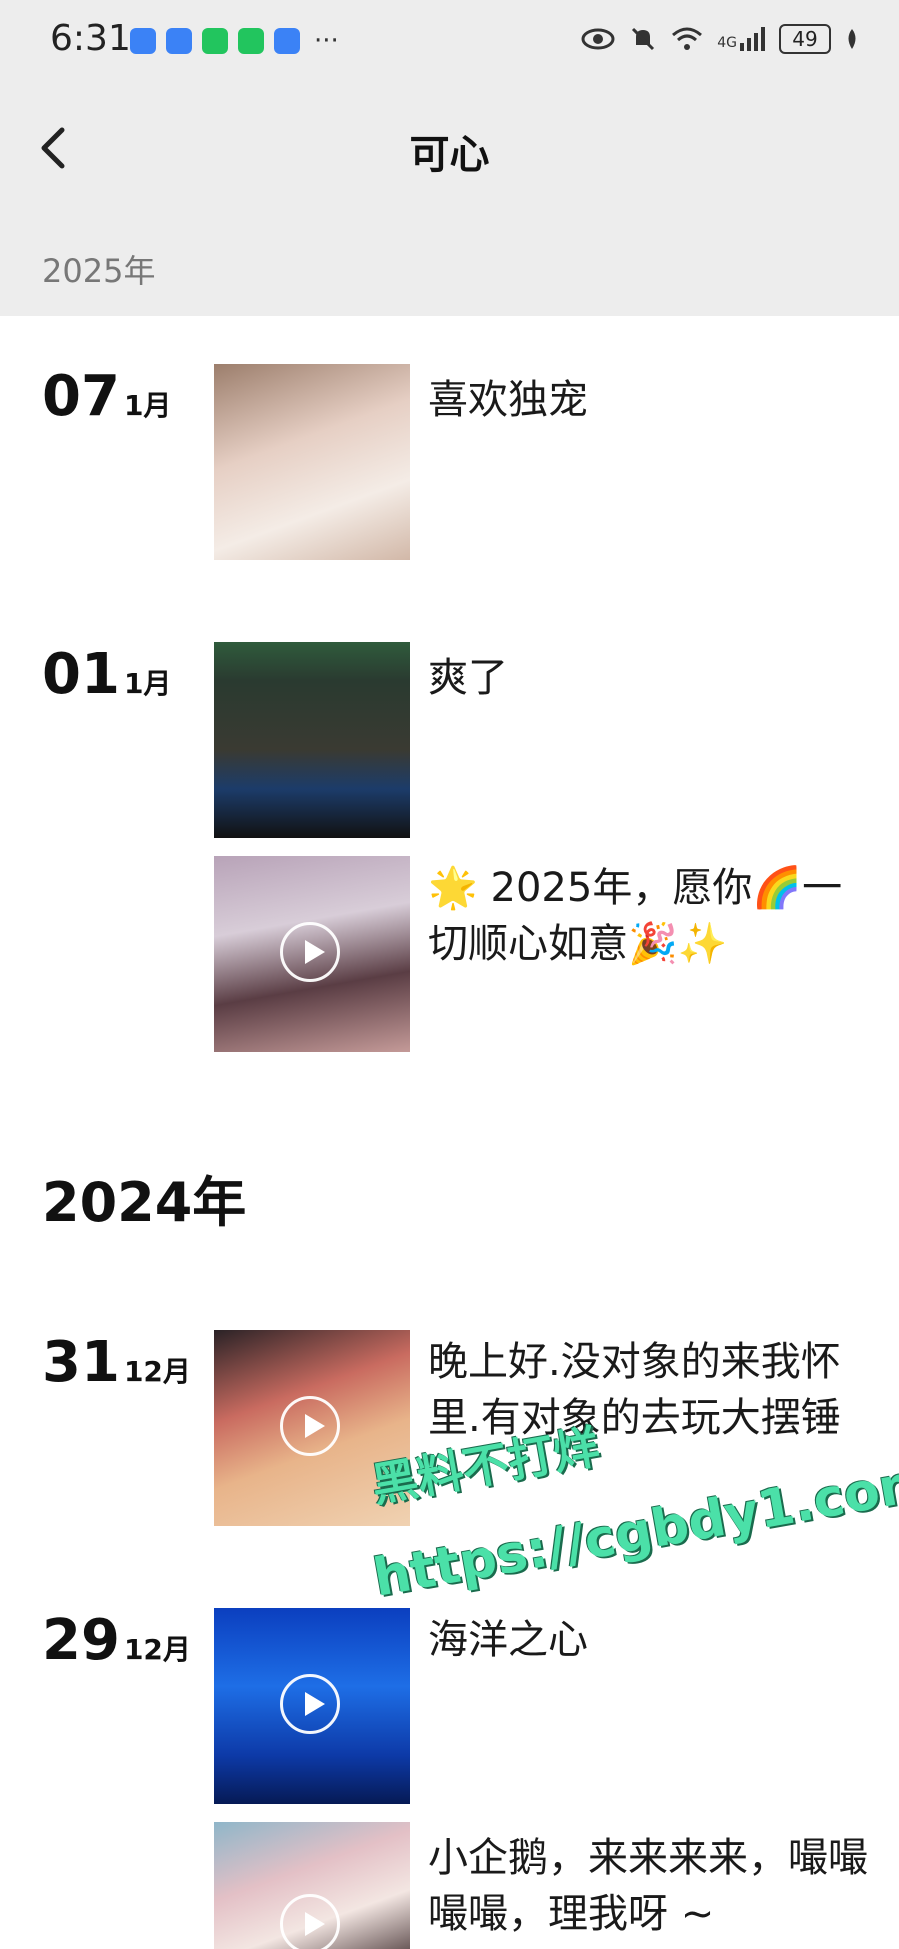  What do you see at coordinates (287, 41) in the screenshot?
I see `message-app-icon` at bounding box center [287, 41].